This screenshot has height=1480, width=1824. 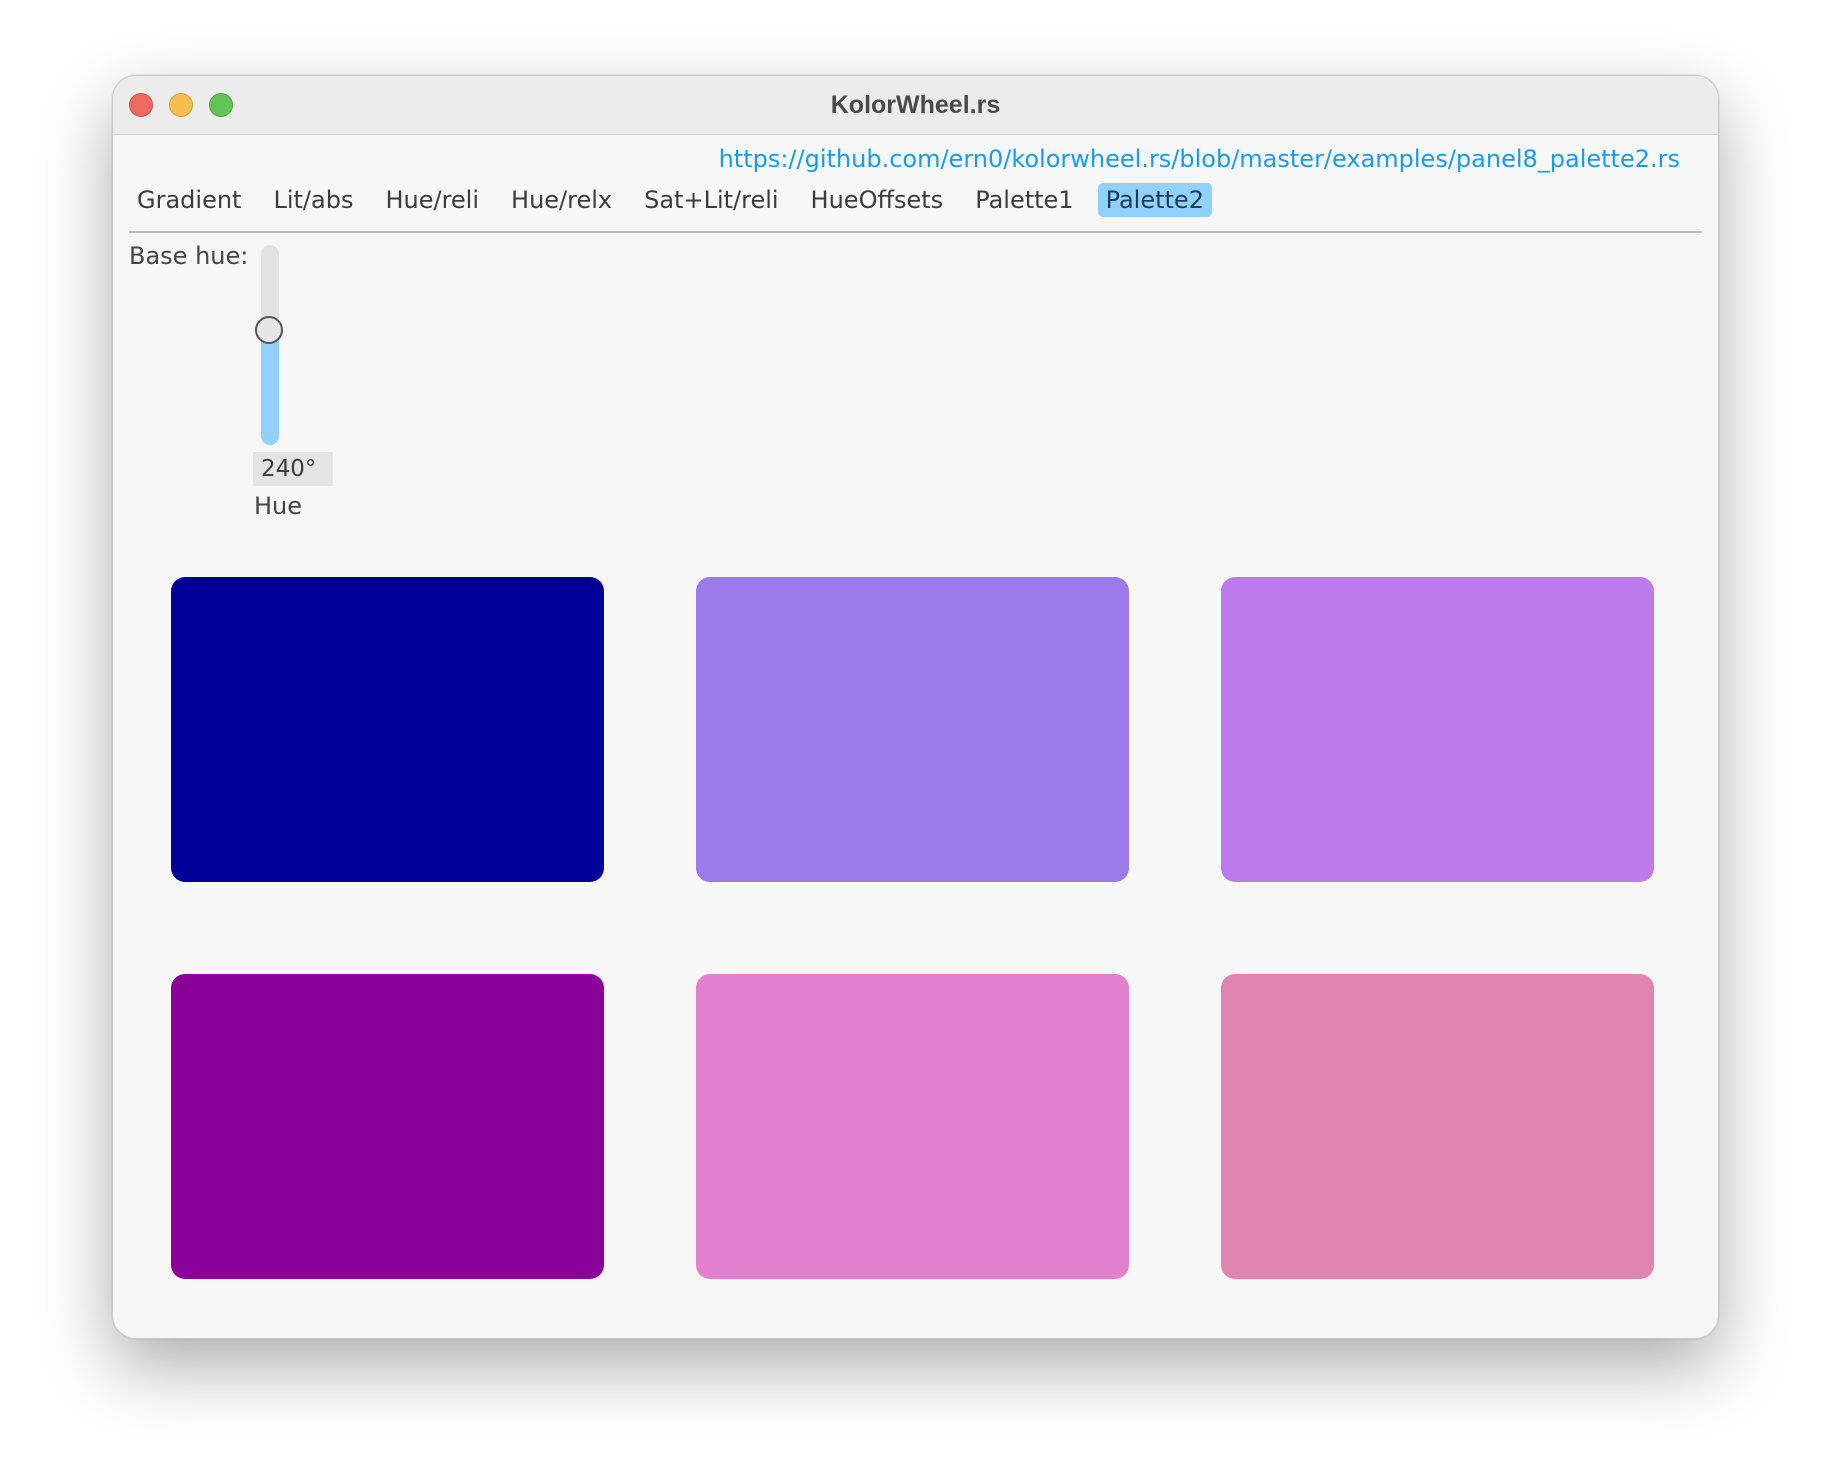 I want to click on tab-divider, so click(x=915, y=232).